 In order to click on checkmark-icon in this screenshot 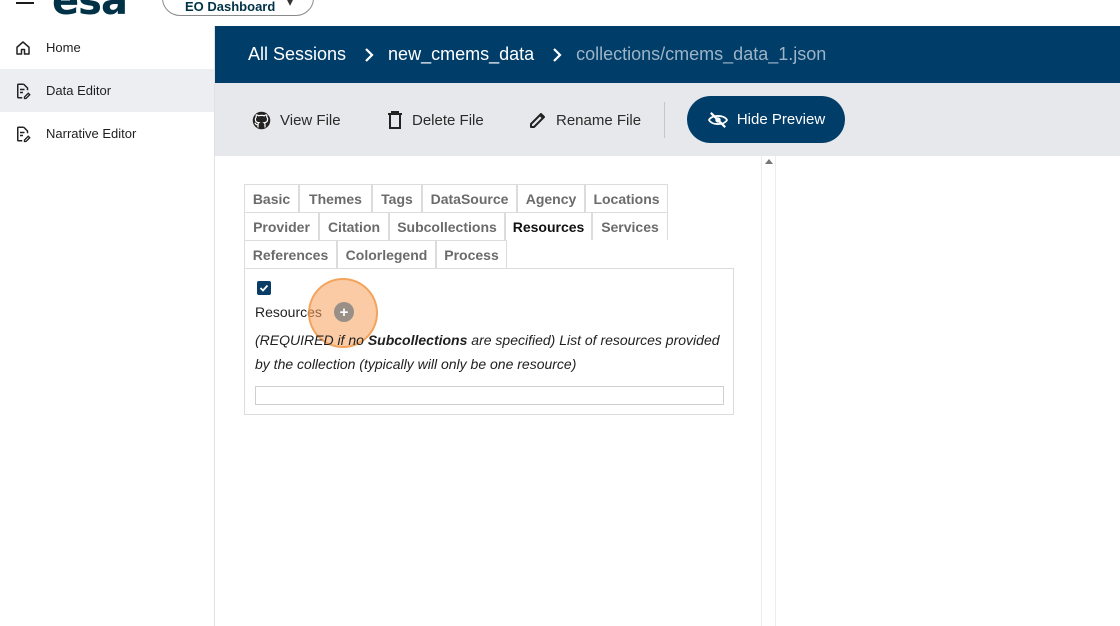, I will do `click(264, 288)`.